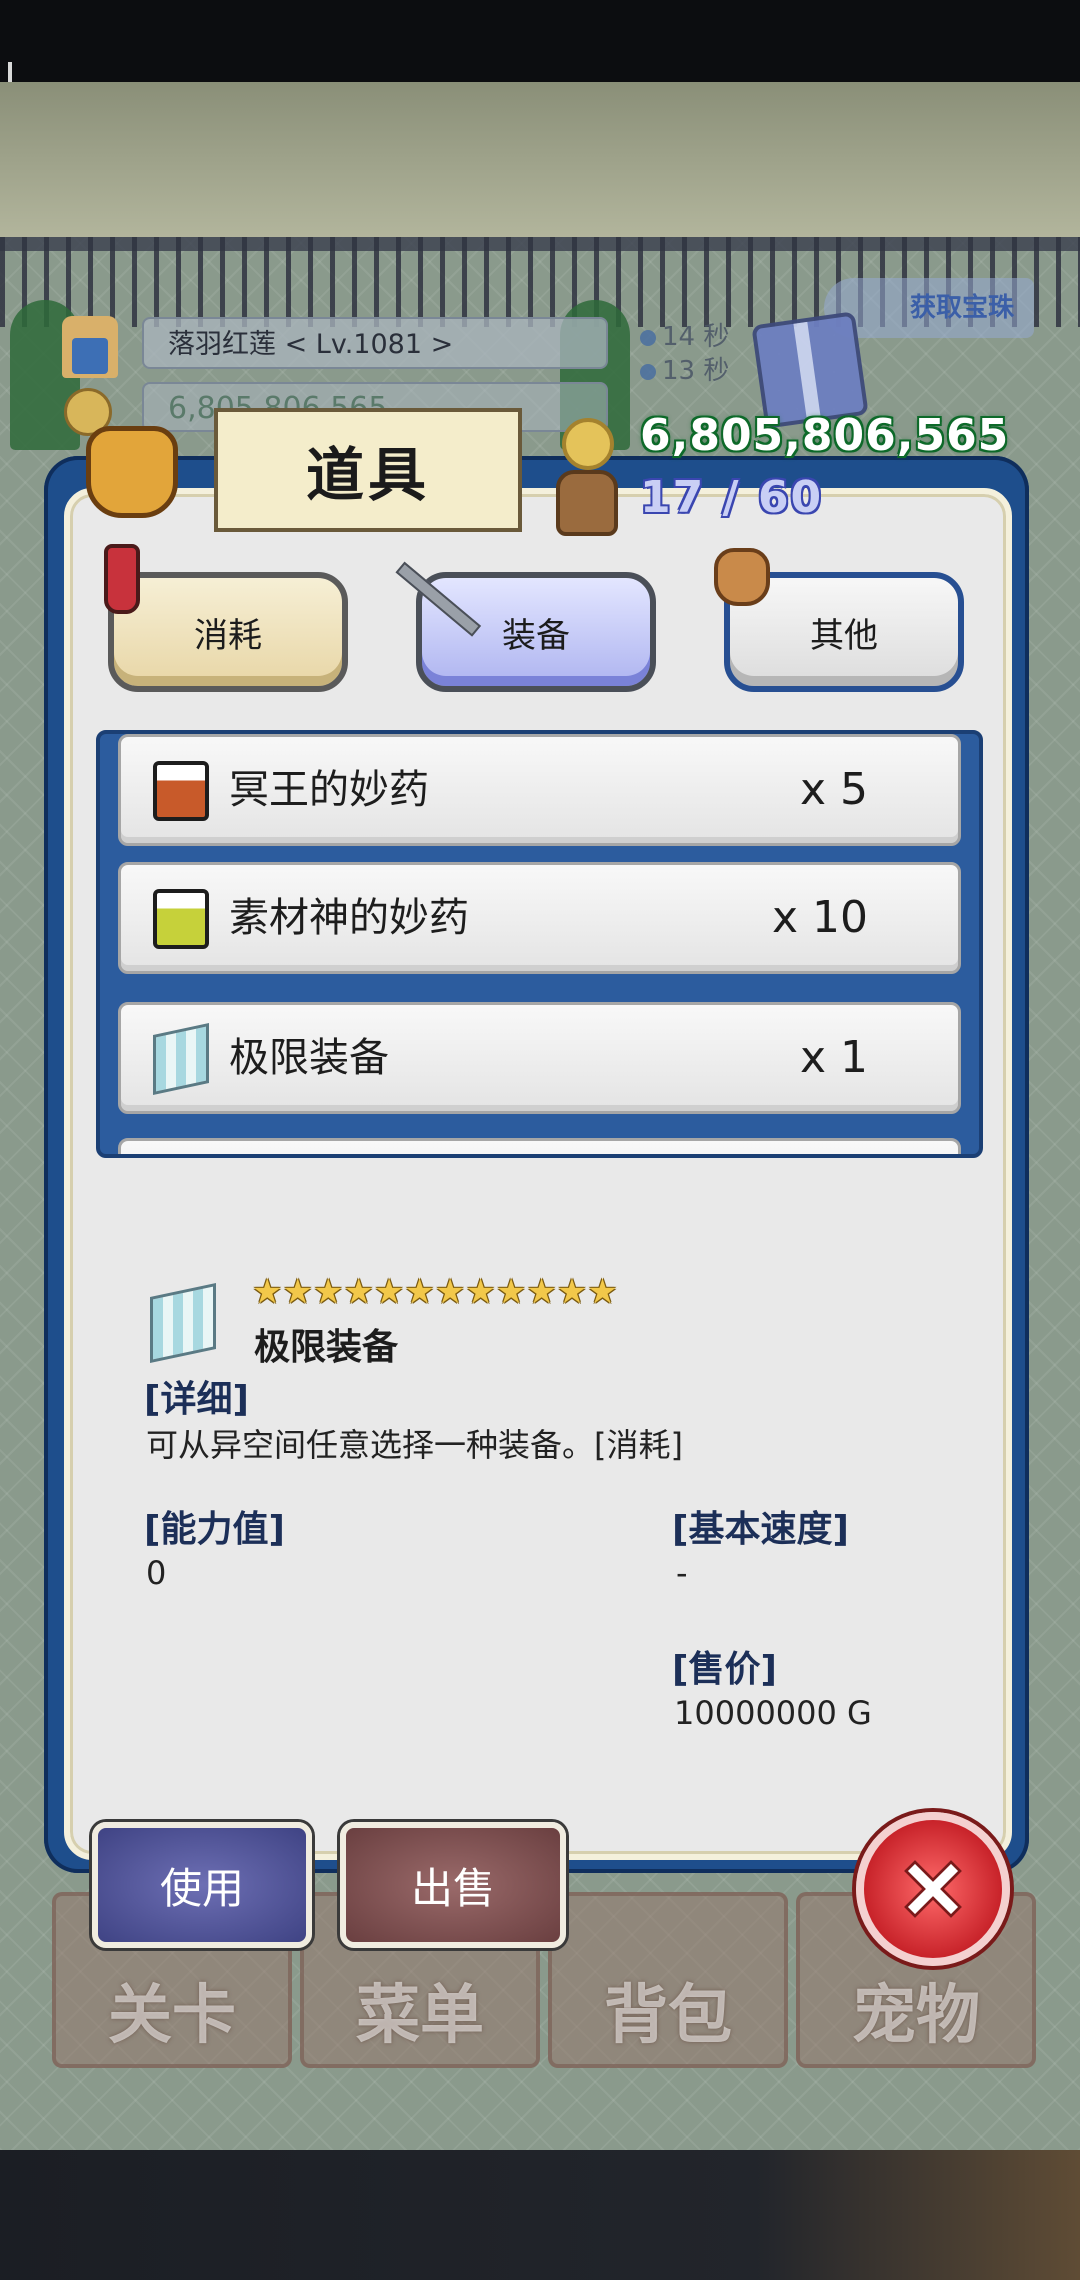 Image resolution: width=1080 pixels, height=2280 pixels. Describe the element at coordinates (132, 472) in the screenshot. I see `bag-icon` at that location.